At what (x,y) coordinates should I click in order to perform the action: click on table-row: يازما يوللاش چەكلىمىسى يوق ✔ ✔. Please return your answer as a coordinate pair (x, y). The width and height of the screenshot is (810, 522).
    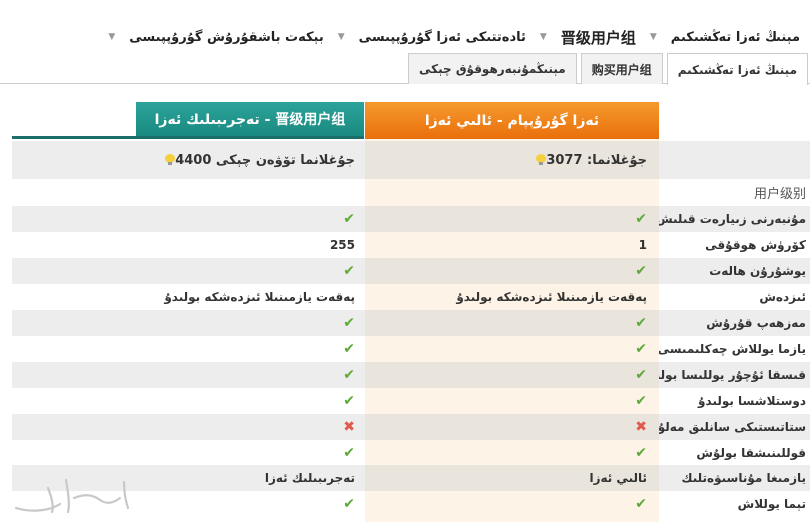
    Looking at the image, I should click on (411, 349).